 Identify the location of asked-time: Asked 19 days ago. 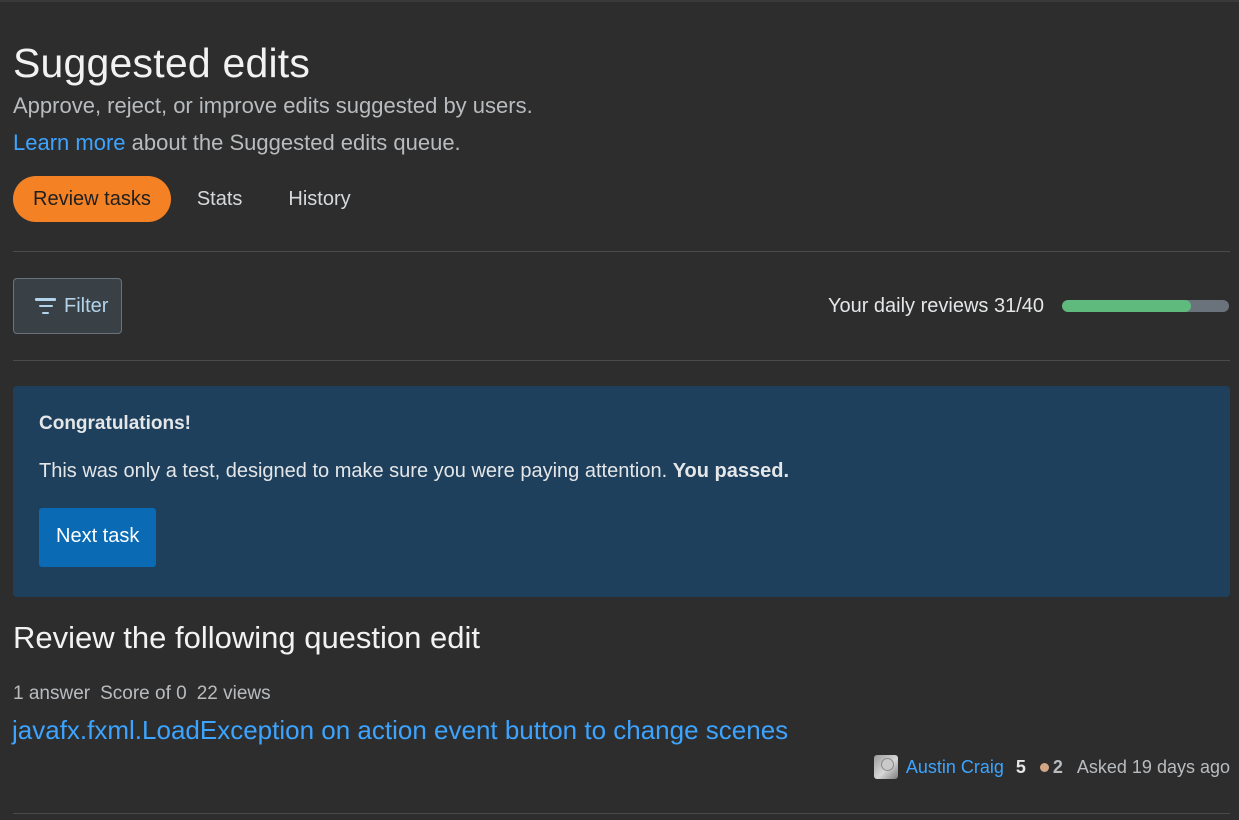
(1153, 767).